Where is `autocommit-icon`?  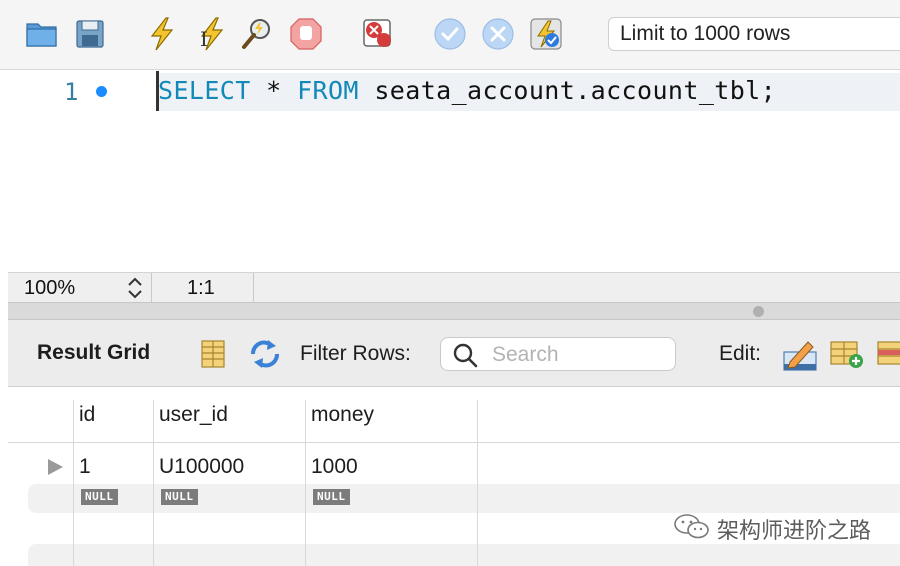
autocommit-icon is located at coordinates (546, 34).